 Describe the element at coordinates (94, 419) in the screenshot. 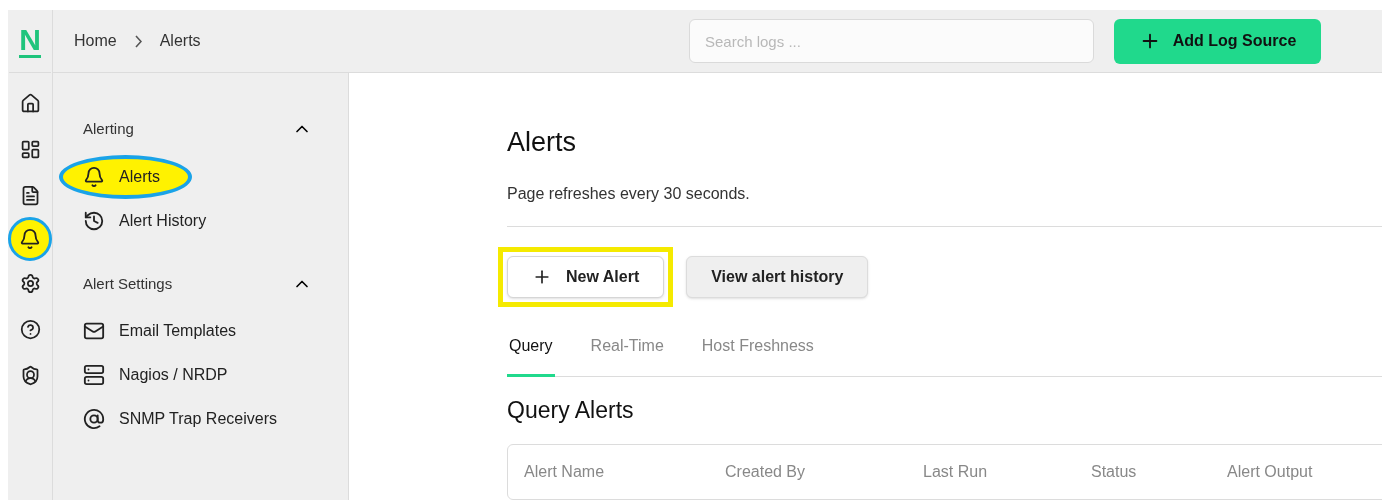

I see `at-sign-icon` at that location.